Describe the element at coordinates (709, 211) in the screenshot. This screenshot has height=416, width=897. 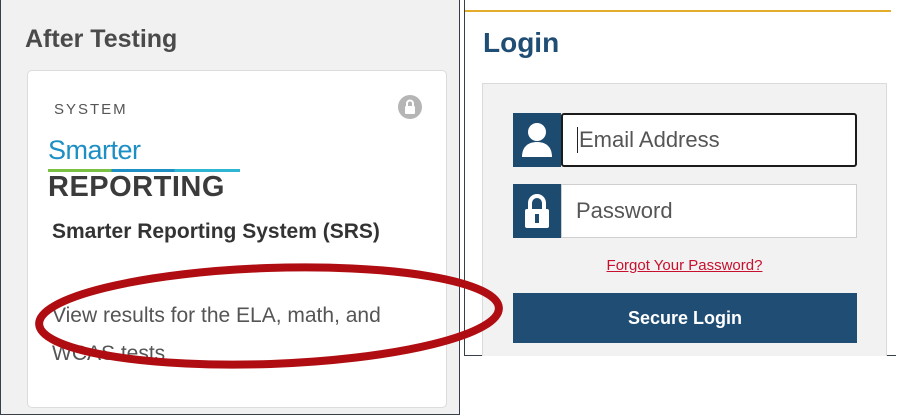
I see `password-field: Password` at that location.